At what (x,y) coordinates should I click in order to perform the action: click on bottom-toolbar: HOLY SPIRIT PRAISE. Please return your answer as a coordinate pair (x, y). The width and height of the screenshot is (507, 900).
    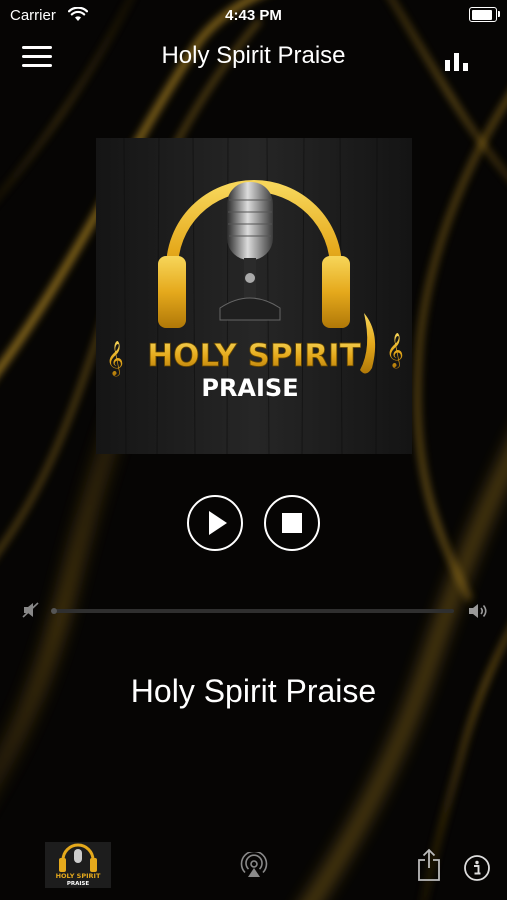
    Looking at the image, I should click on (253, 869).